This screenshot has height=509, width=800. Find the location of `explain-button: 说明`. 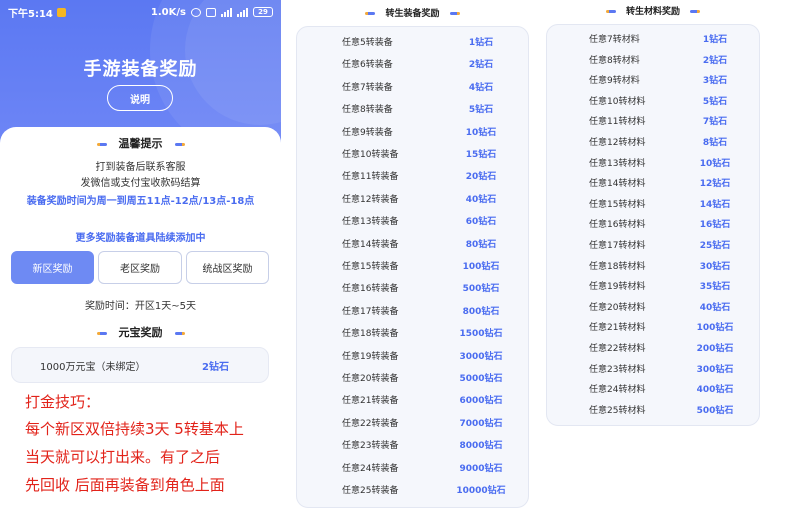

explain-button: 说明 is located at coordinates (140, 98).